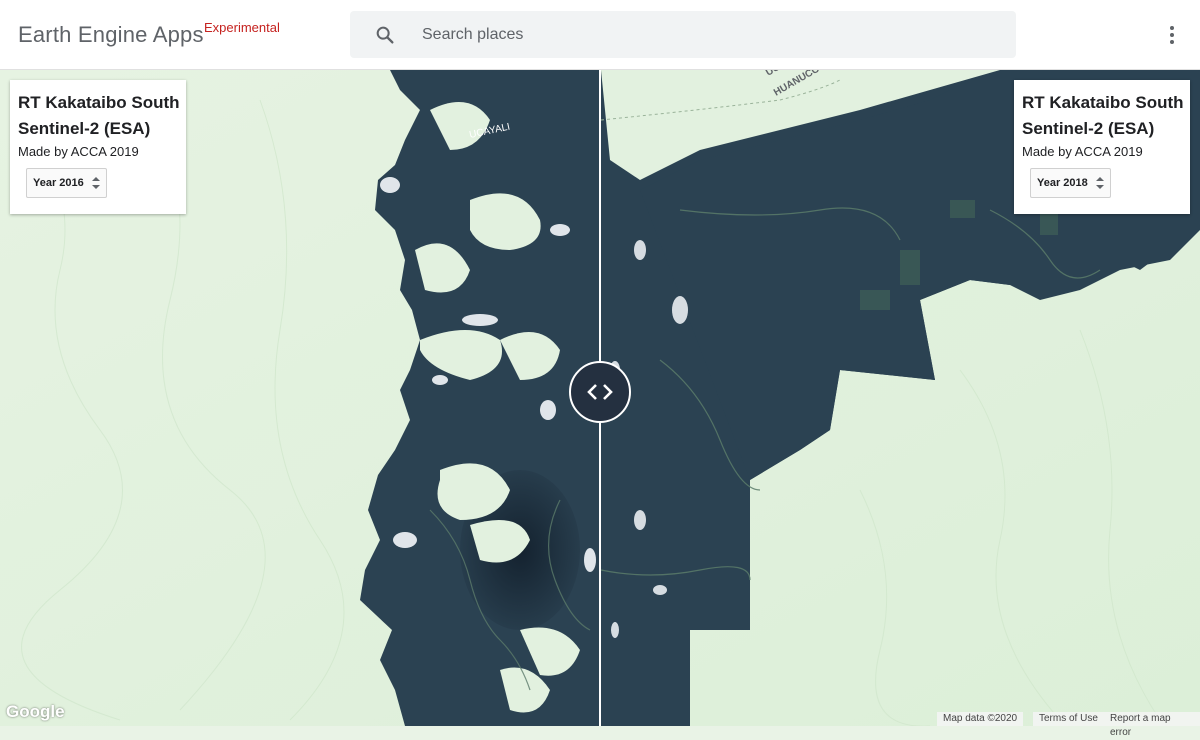 Image resolution: width=1200 pixels, height=740 pixels. Describe the element at coordinates (385, 35) in the screenshot. I see `search-icon` at that location.